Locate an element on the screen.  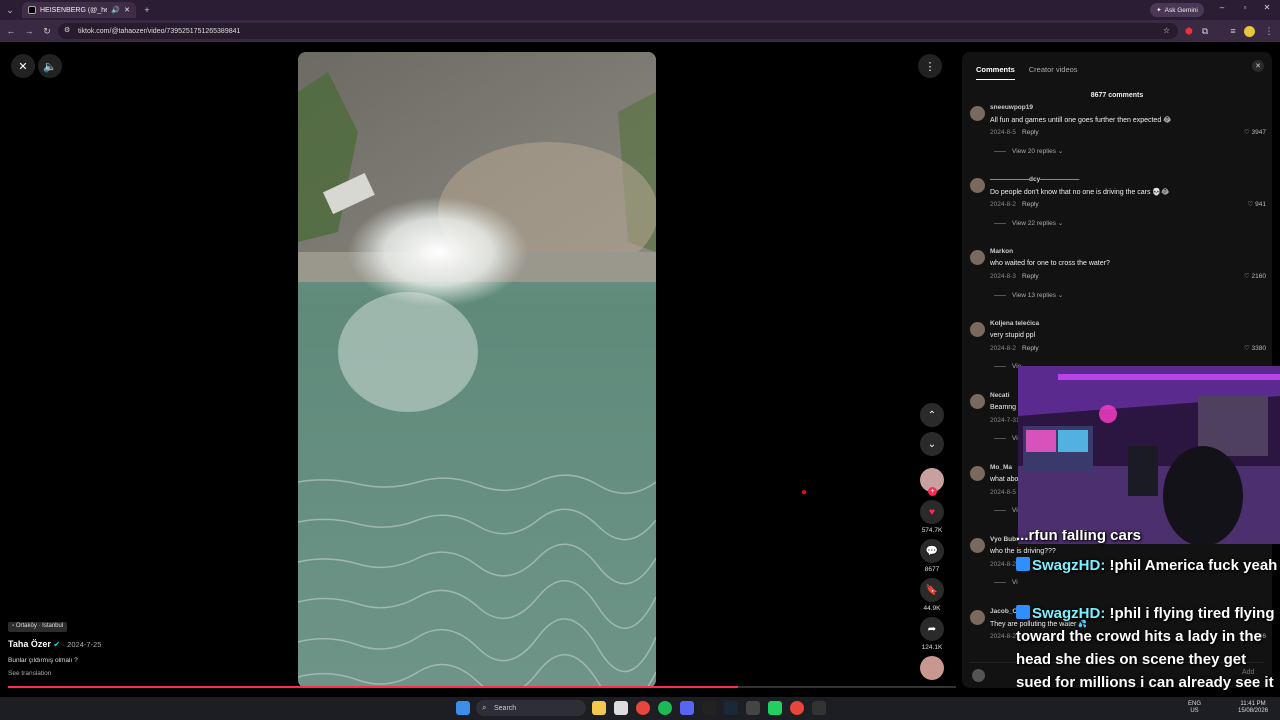
location-tag: ▪ Ortaköy · Istanbul is located at coordinates (38, 627).